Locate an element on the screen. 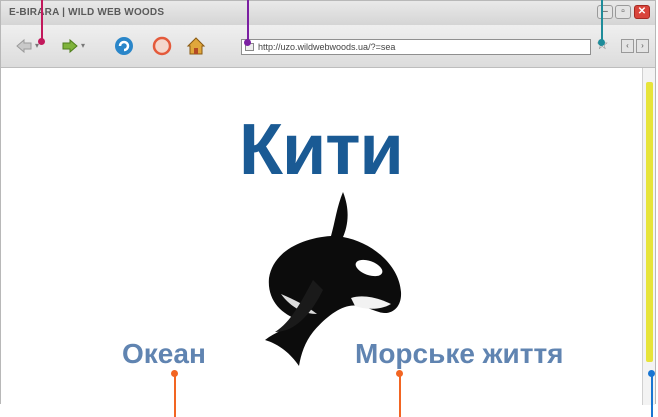 The height and width of the screenshot is (417, 658). refresh-icon is located at coordinates (124, 46).